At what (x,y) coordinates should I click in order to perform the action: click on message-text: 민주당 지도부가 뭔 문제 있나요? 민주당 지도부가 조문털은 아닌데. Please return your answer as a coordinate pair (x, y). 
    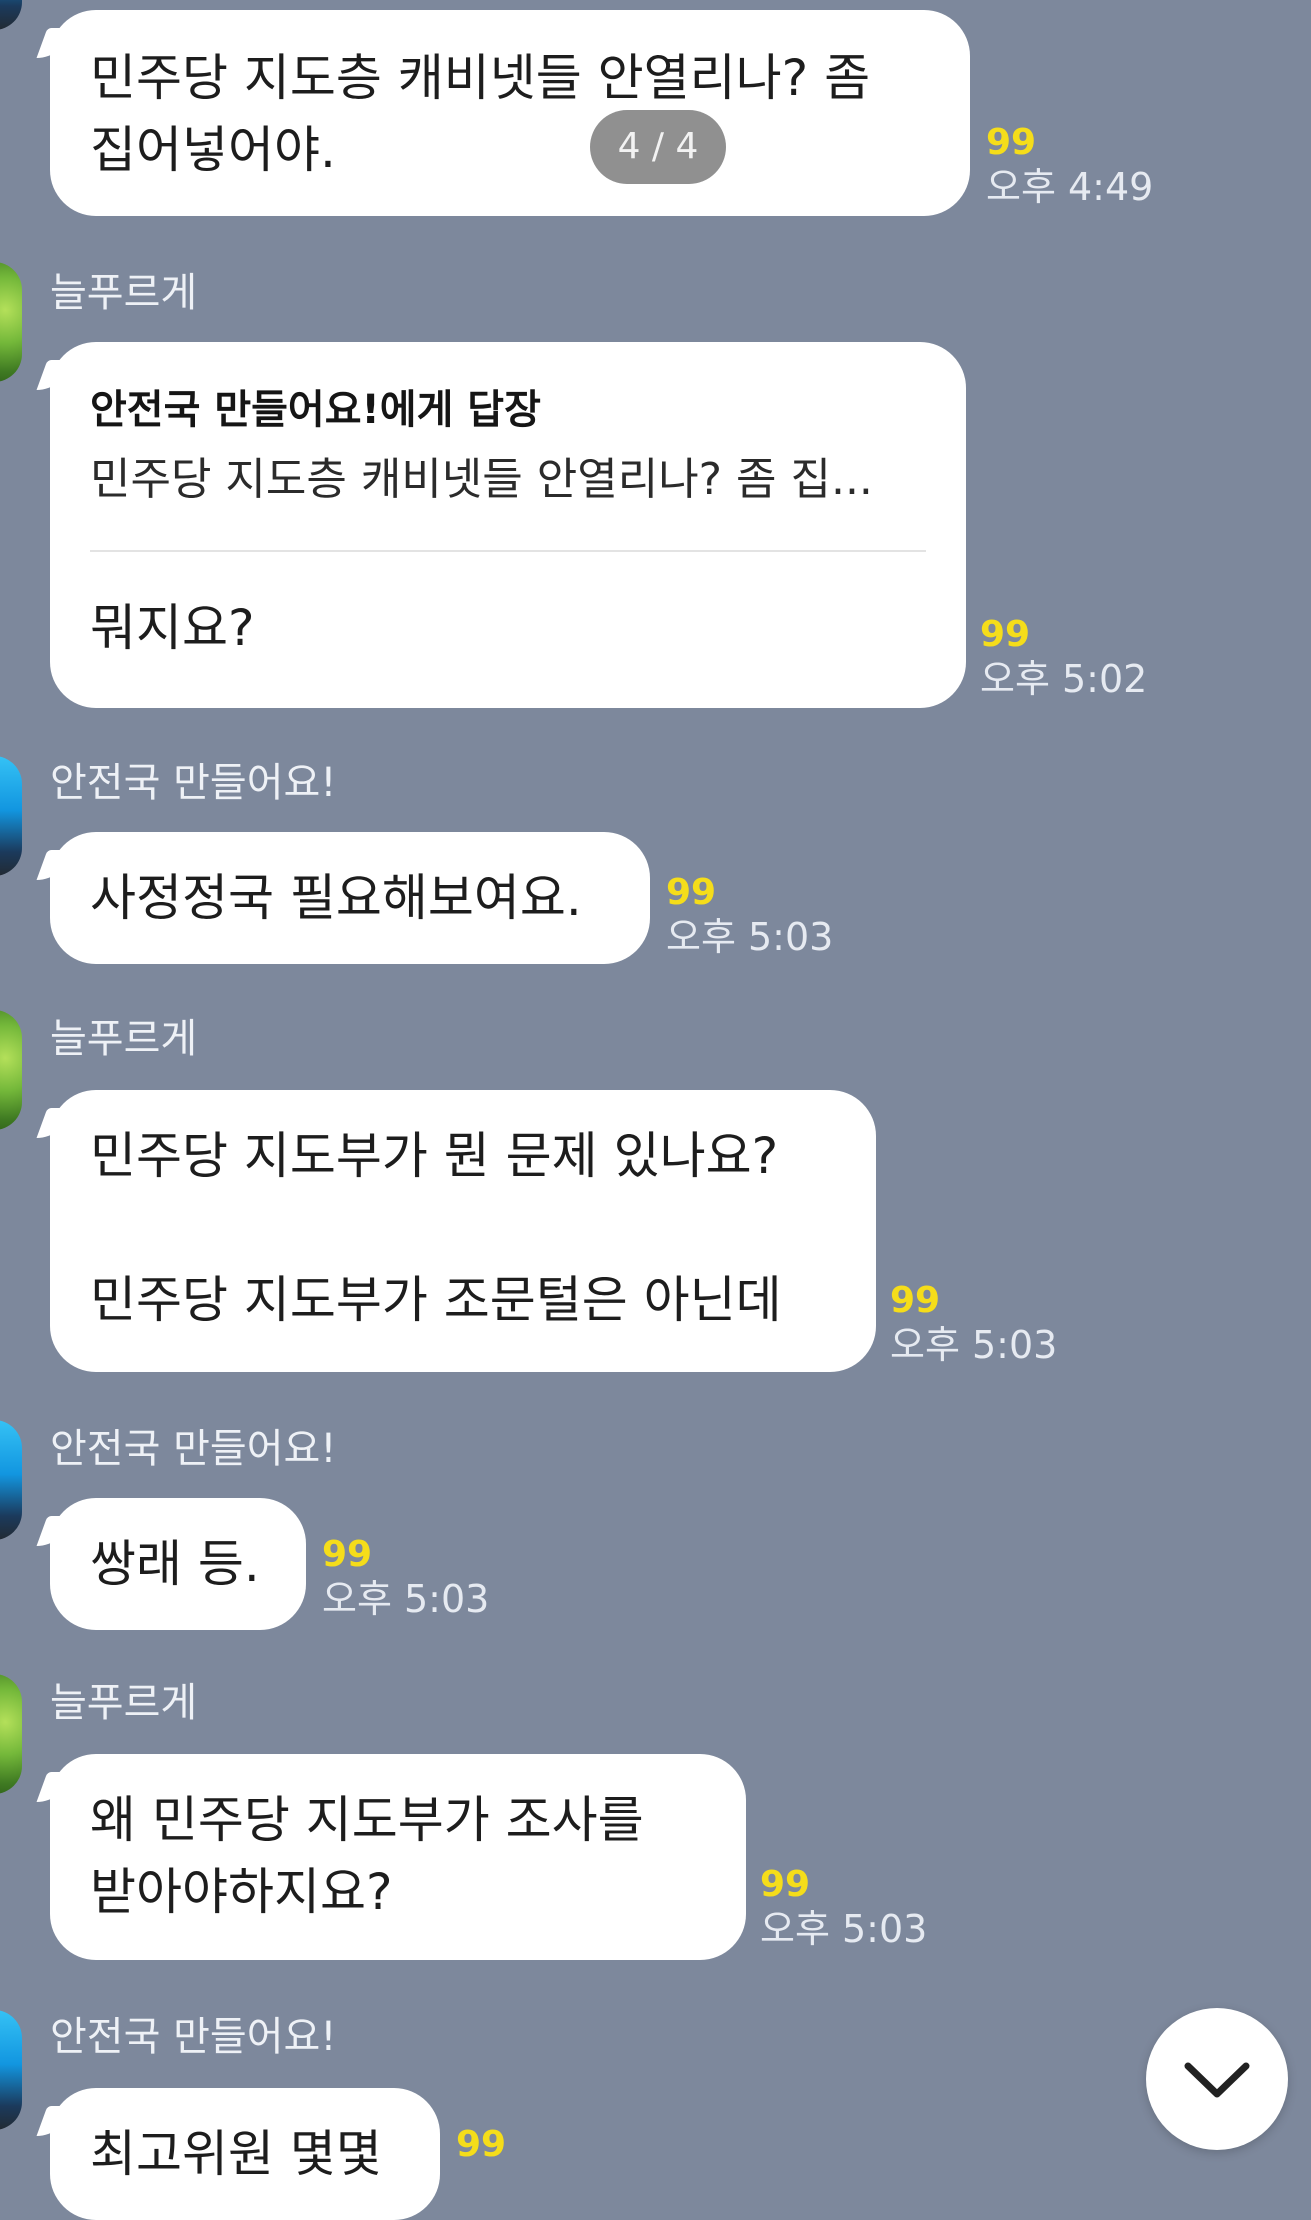
    Looking at the image, I should click on (436, 1228).